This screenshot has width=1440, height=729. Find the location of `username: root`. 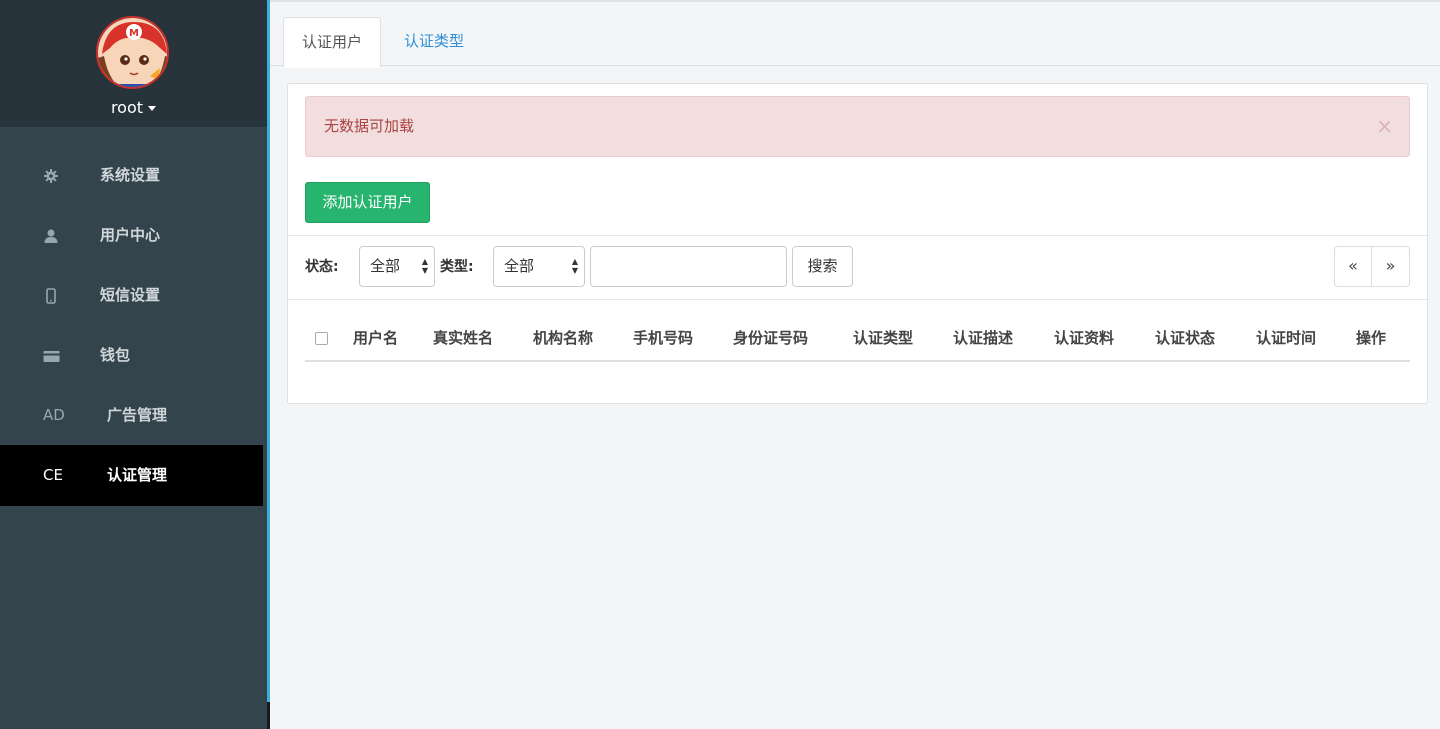

username: root is located at coordinates (127, 107).